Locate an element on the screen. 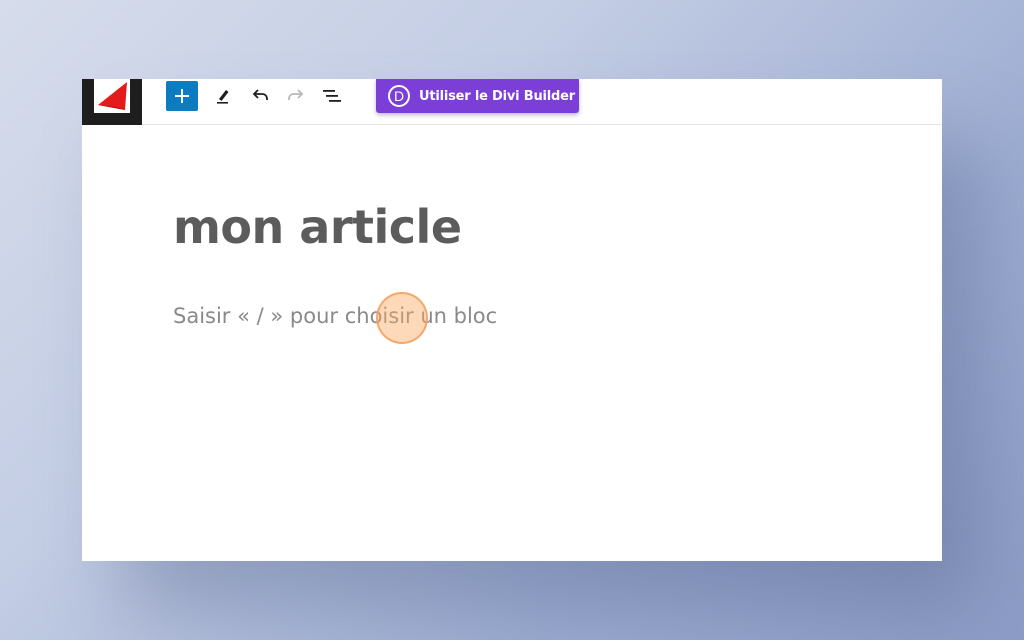 This screenshot has width=1024, height=640. add-block-button is located at coordinates (182, 96).